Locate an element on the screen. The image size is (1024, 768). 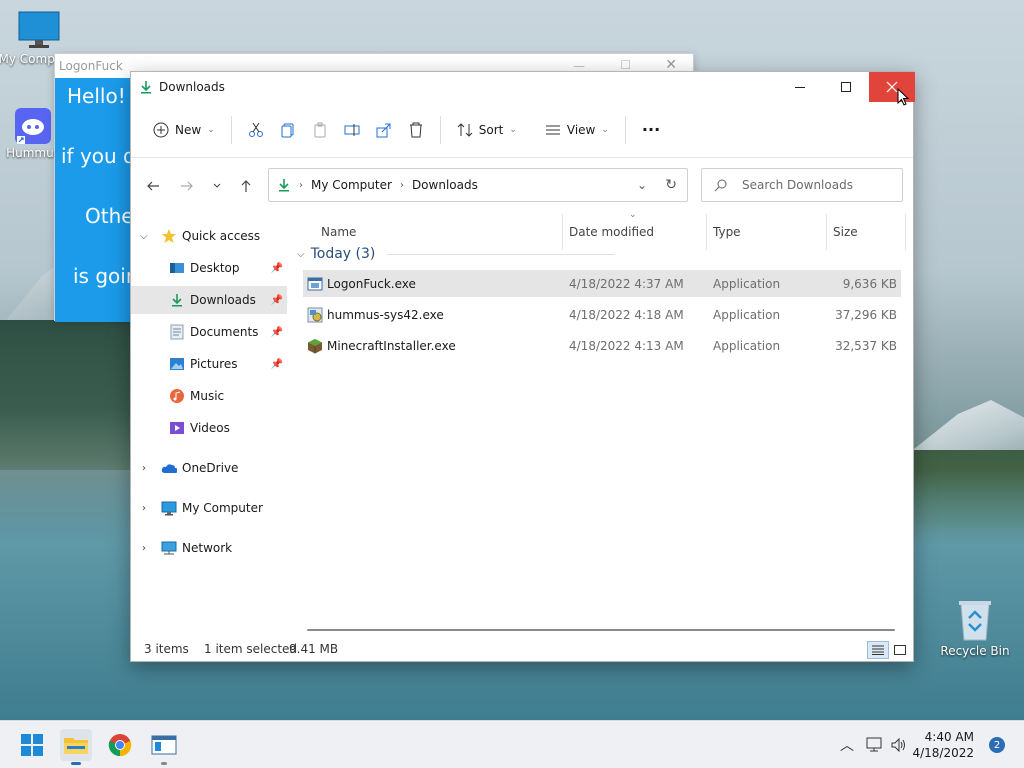
clock-date: 4/18/2022 is located at coordinates (943, 753).